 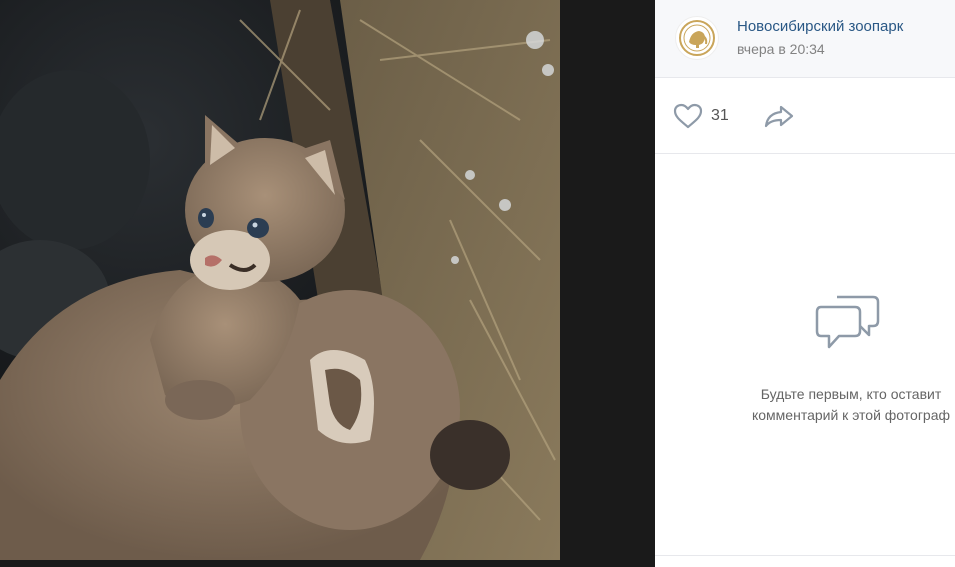 What do you see at coordinates (805, 555) in the screenshot?
I see `panel-divider` at bounding box center [805, 555].